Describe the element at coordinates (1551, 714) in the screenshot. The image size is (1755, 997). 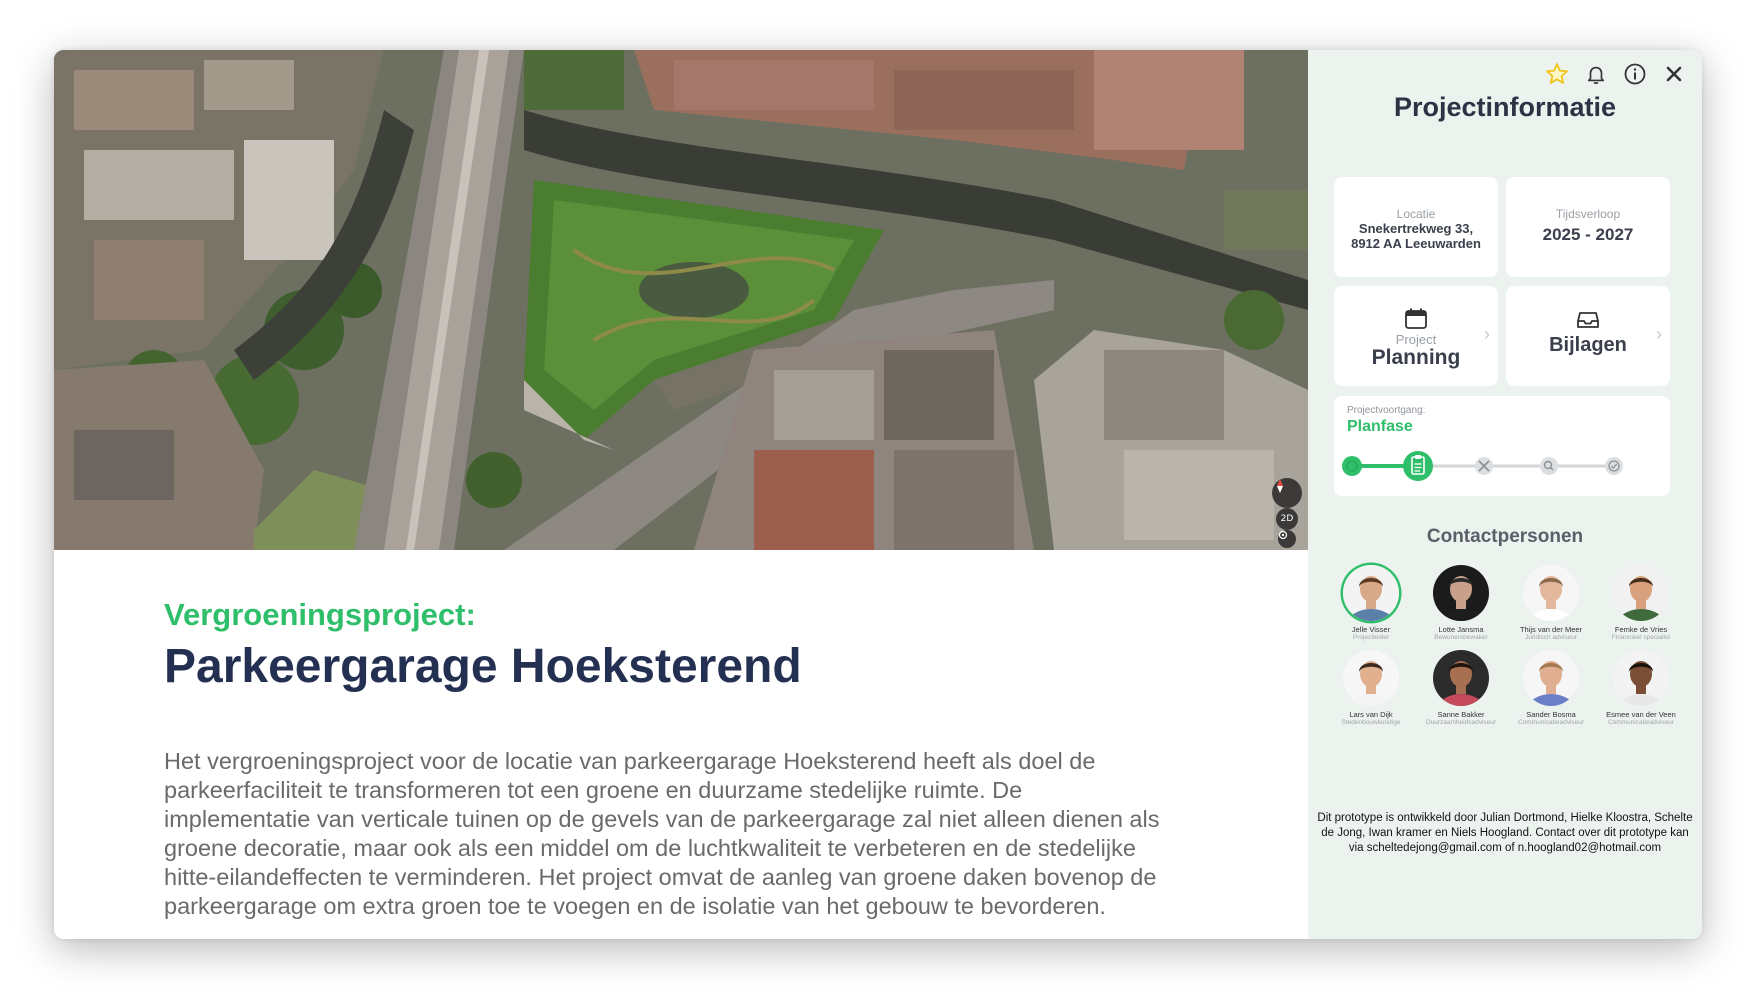
I see `contact-name: Sander Bosma` at that location.